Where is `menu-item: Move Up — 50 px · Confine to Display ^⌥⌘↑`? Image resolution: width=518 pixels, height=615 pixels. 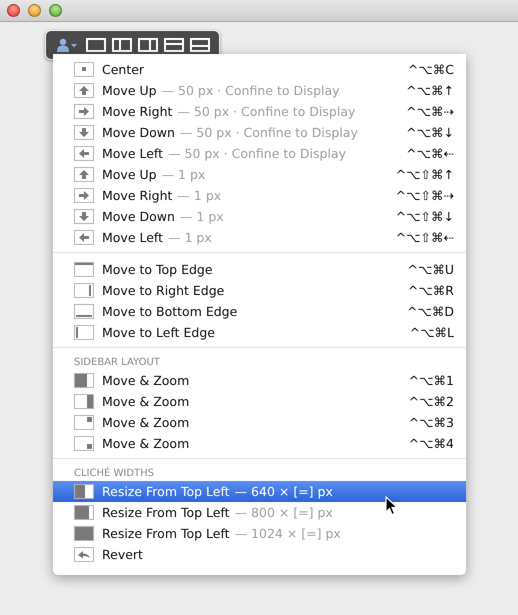 menu-item: Move Up — 50 px · Confine to Display ^⌥⌘↑ is located at coordinates (259, 90).